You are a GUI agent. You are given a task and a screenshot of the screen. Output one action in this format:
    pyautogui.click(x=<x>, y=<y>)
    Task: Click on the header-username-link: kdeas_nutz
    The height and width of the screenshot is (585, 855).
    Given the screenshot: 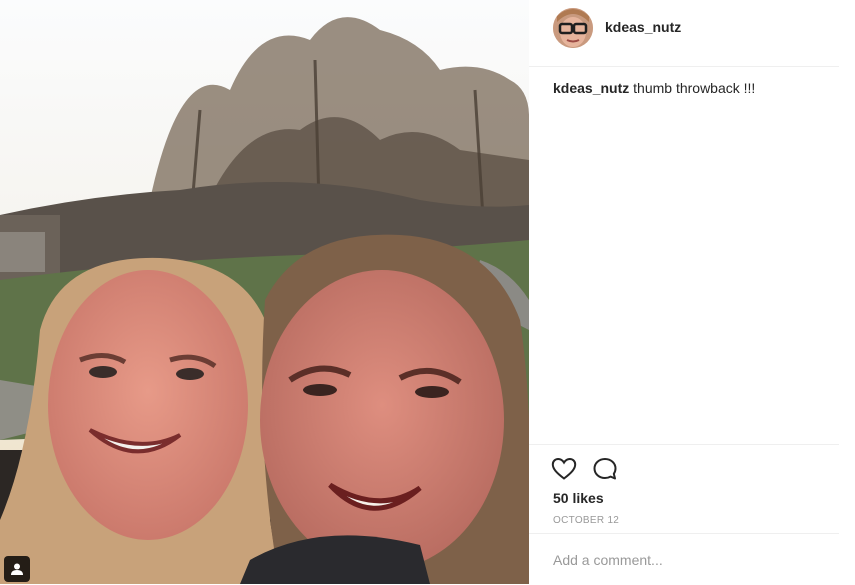 What is the action you would take?
    pyautogui.click(x=643, y=27)
    